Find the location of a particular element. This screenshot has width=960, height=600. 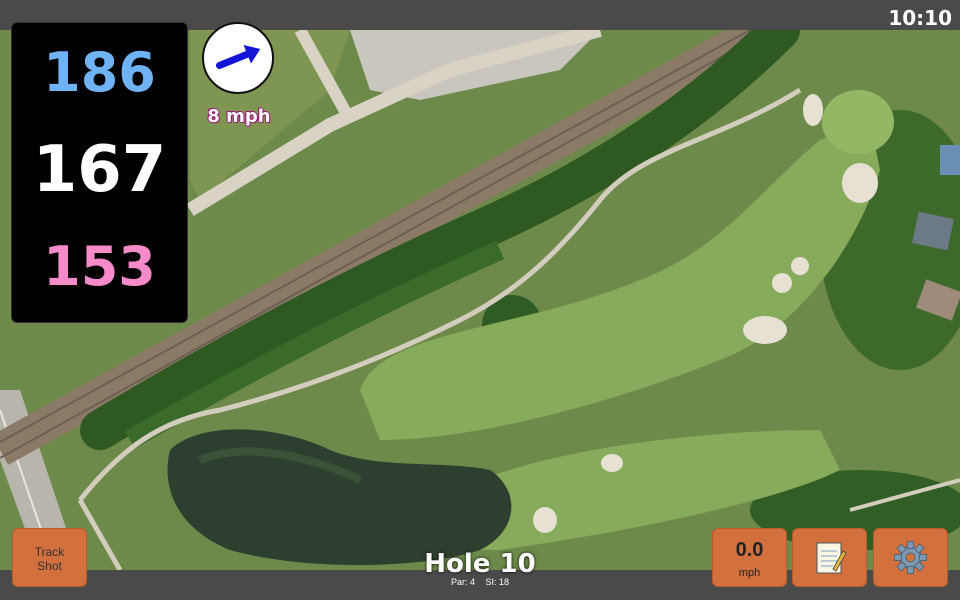

notes-button is located at coordinates (829, 557).